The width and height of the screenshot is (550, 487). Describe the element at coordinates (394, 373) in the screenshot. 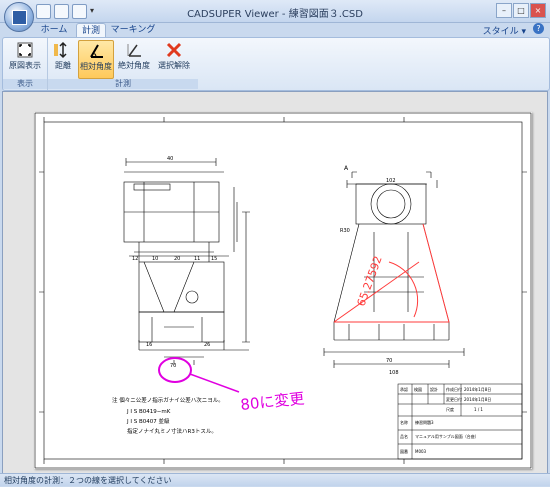

I see `dim-108: 108` at that location.